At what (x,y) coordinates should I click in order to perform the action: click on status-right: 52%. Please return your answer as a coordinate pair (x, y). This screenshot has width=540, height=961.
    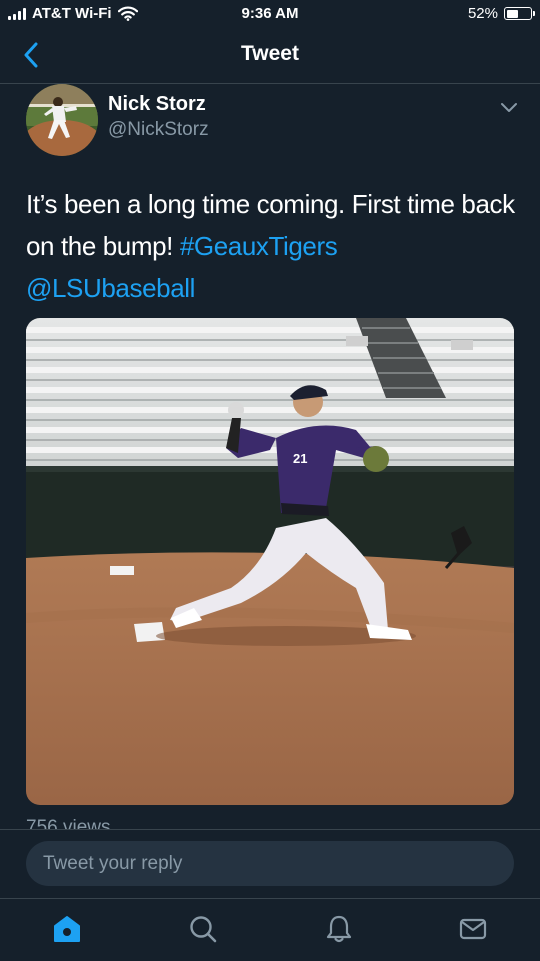
    Looking at the image, I should click on (501, 13).